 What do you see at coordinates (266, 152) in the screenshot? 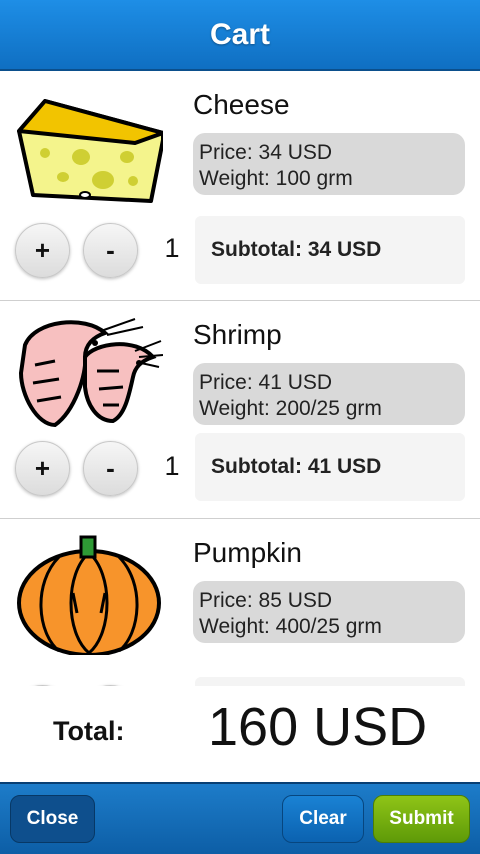
I see `item-price: Price: 34 USD` at bounding box center [266, 152].